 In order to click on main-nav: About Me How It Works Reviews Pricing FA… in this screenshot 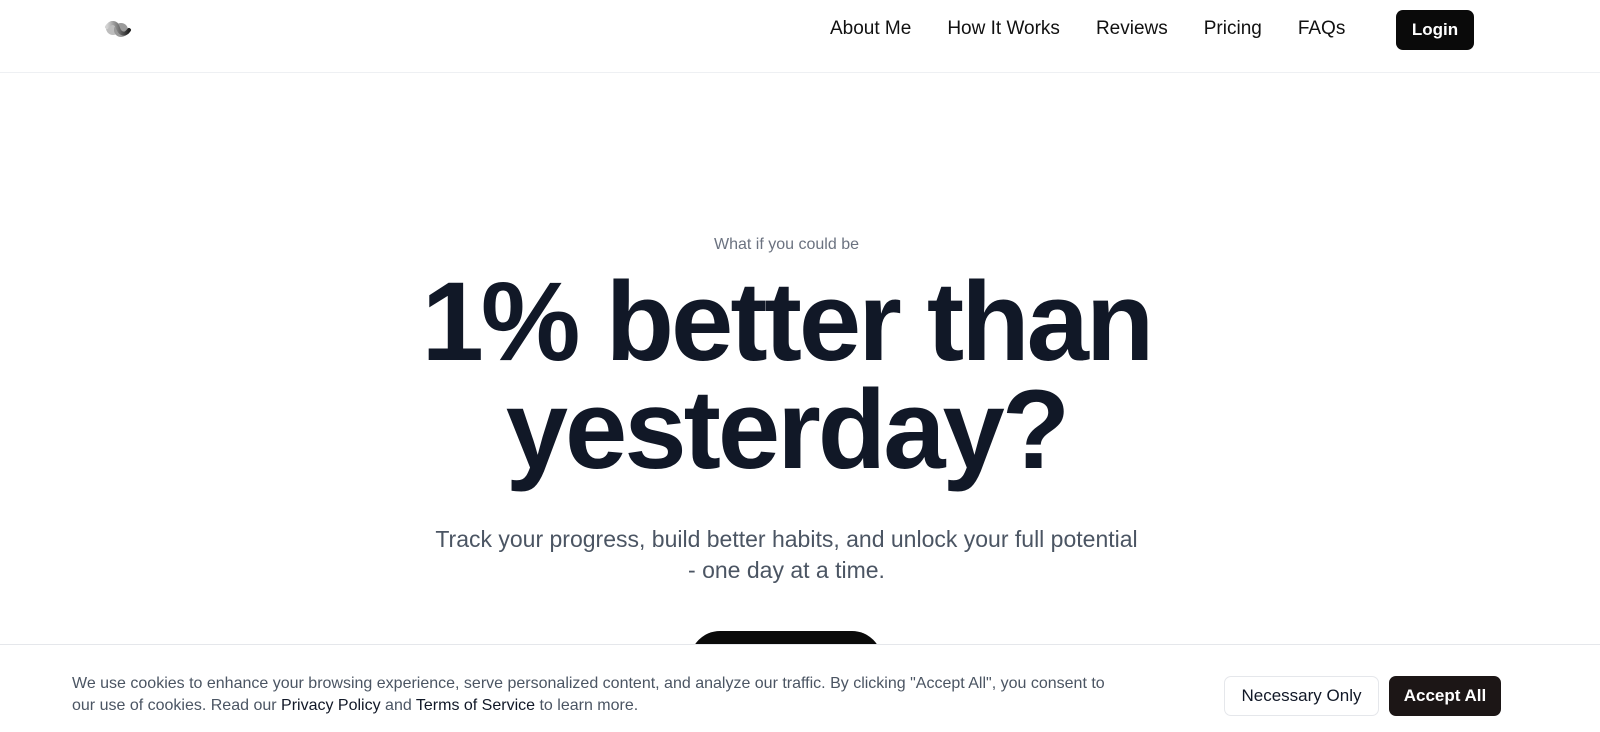, I will do `click(1105, 29)`.